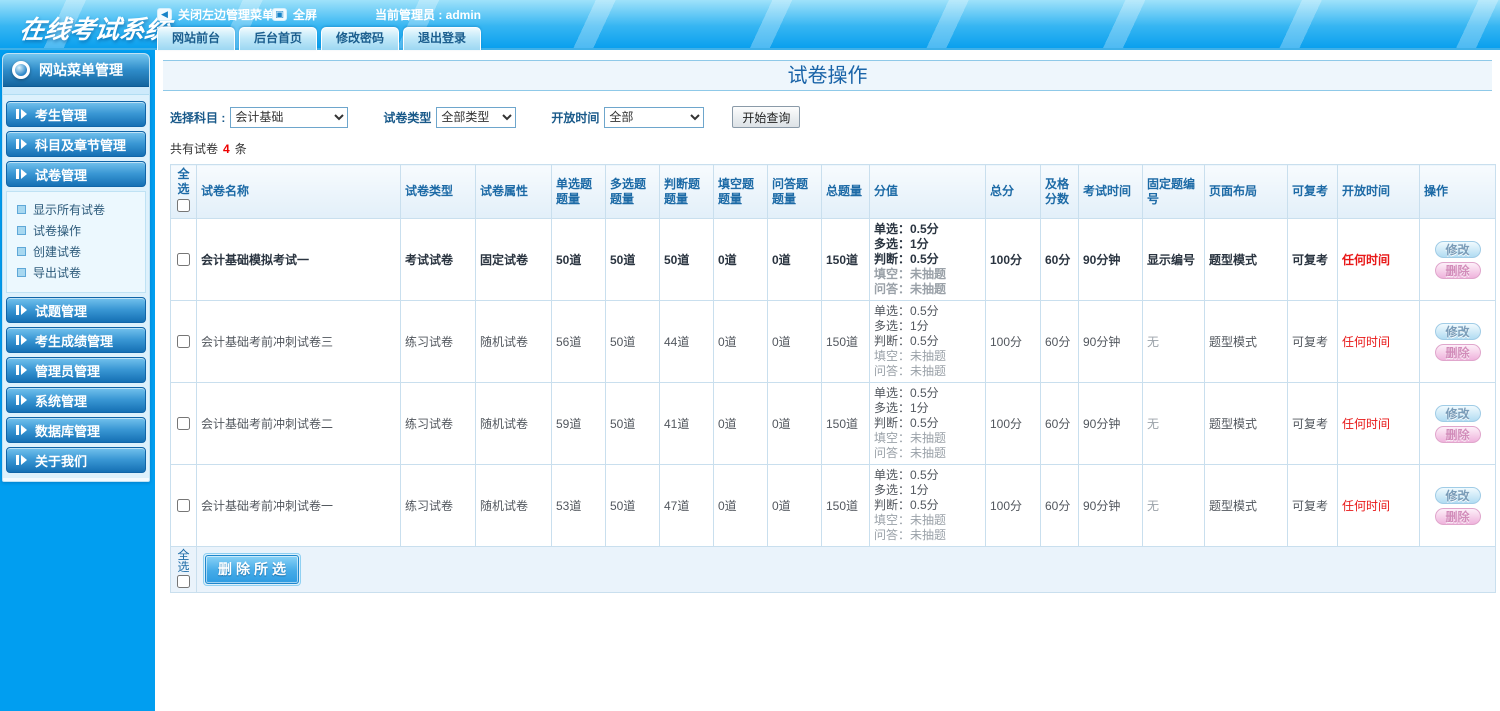 Image resolution: width=1500 pixels, height=711 pixels. Describe the element at coordinates (94, 29) in the screenshot. I see `app-logo: 在线考试系统` at that location.